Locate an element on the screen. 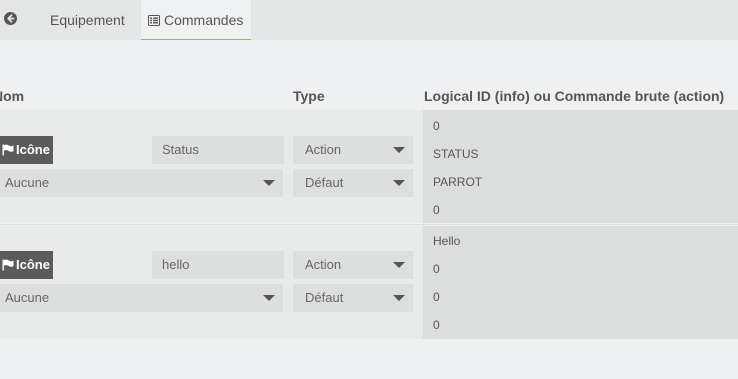 The width and height of the screenshot is (738, 379). header-type: Type is located at coordinates (309, 96).